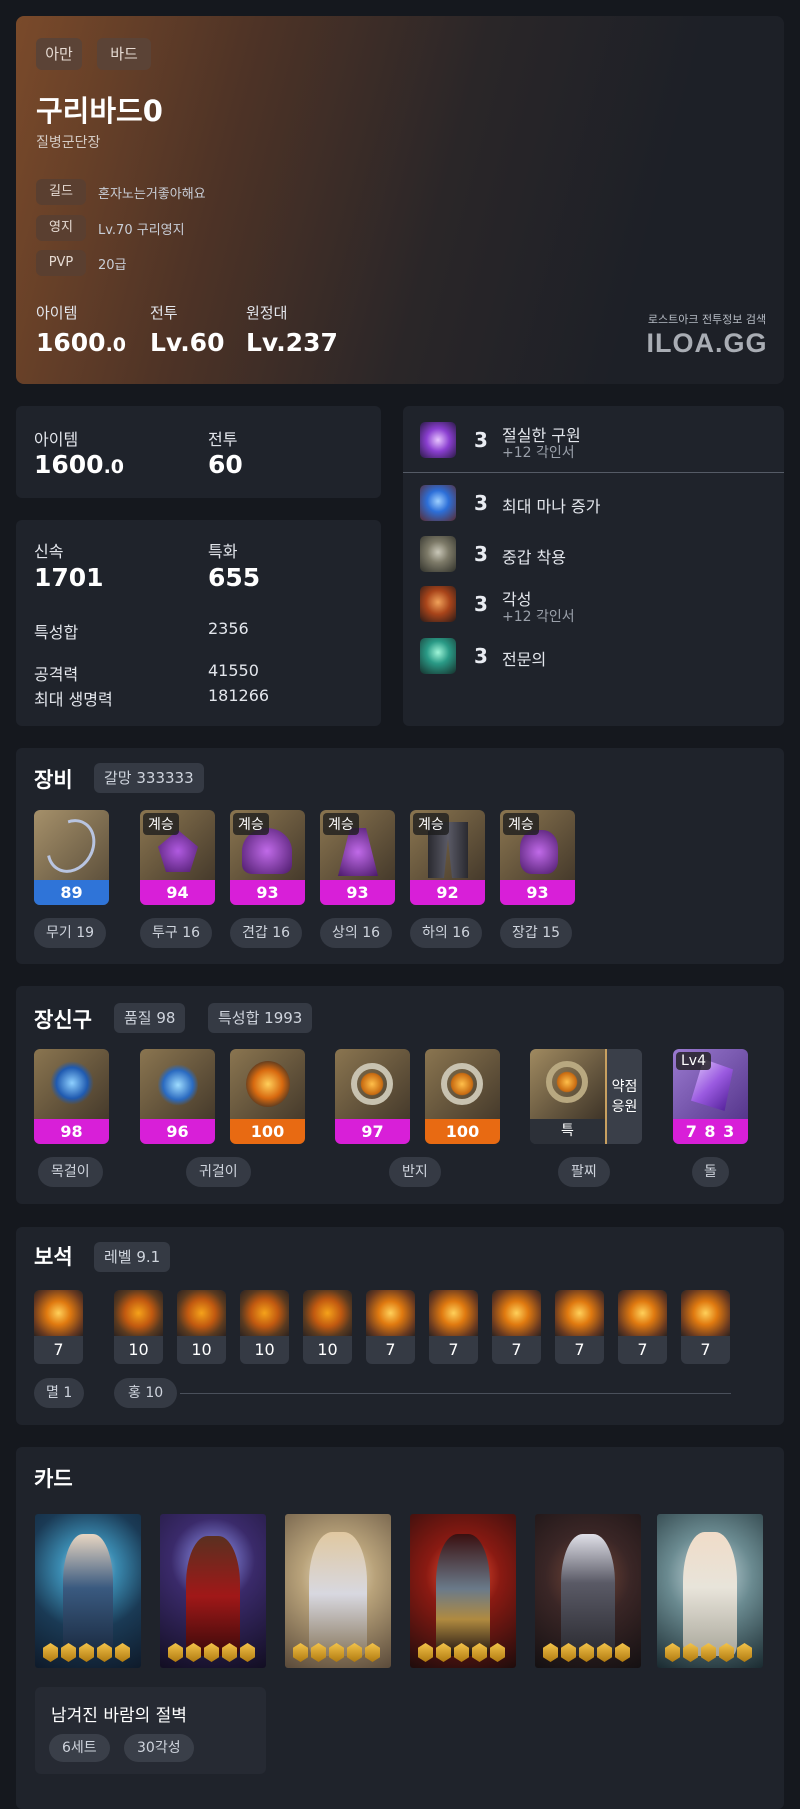  I want to click on bracelet-icon: 특 약점 응원, so click(586, 1096).